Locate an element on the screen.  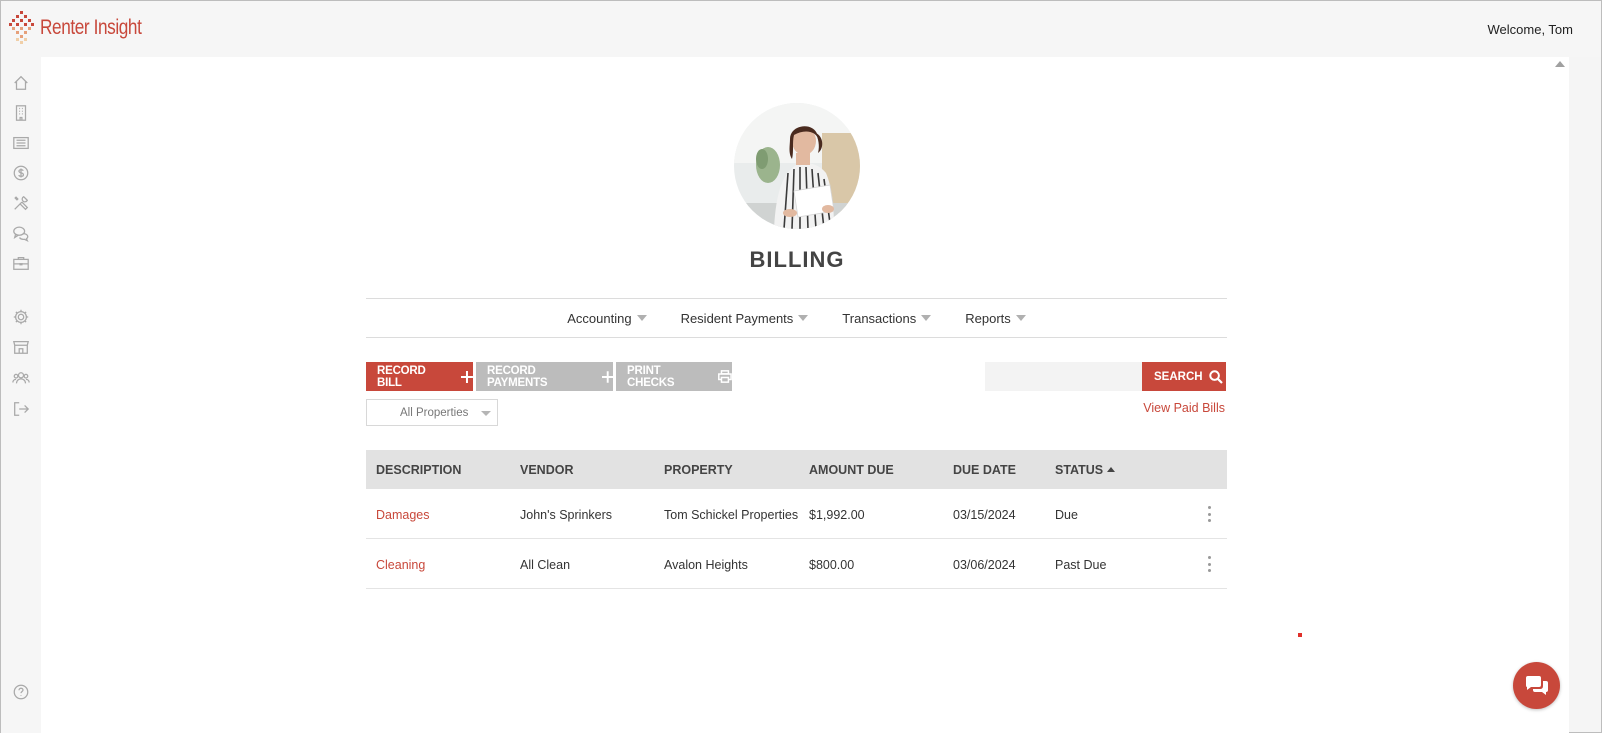
logo-mark-icon is located at coordinates (22, 28).